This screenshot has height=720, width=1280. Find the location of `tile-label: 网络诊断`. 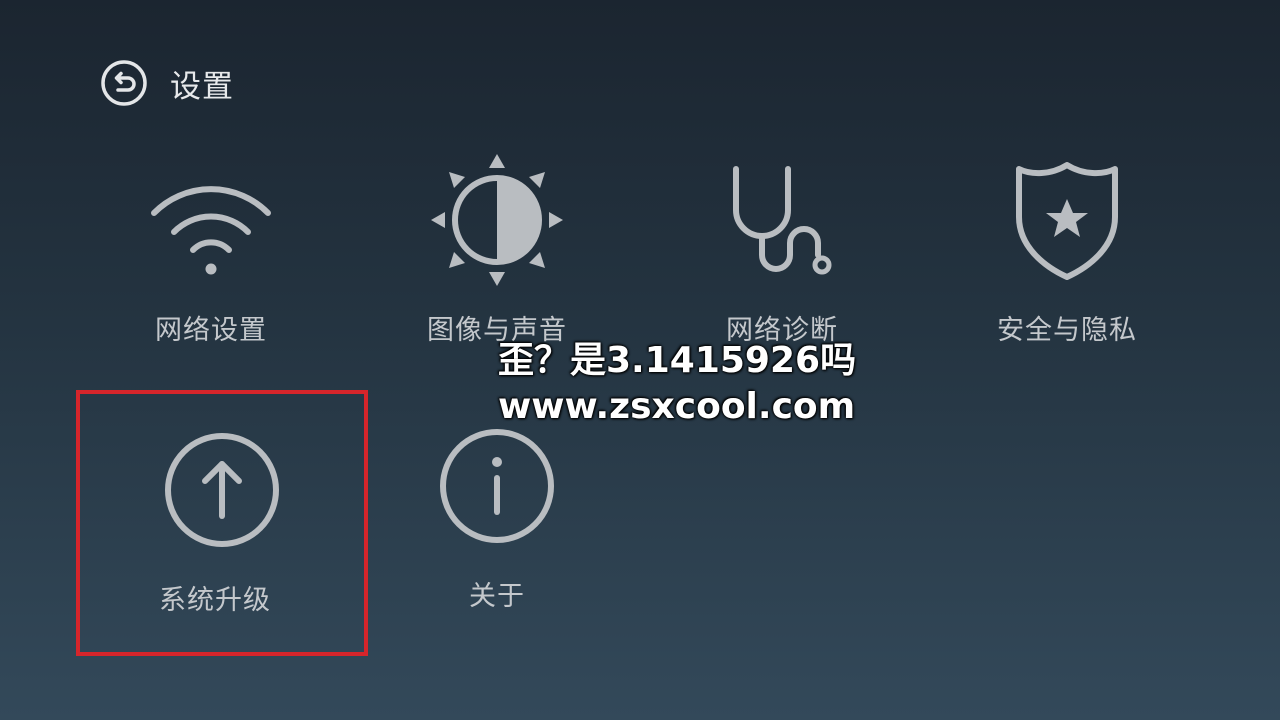

tile-label: 网络诊断 is located at coordinates (782, 330).